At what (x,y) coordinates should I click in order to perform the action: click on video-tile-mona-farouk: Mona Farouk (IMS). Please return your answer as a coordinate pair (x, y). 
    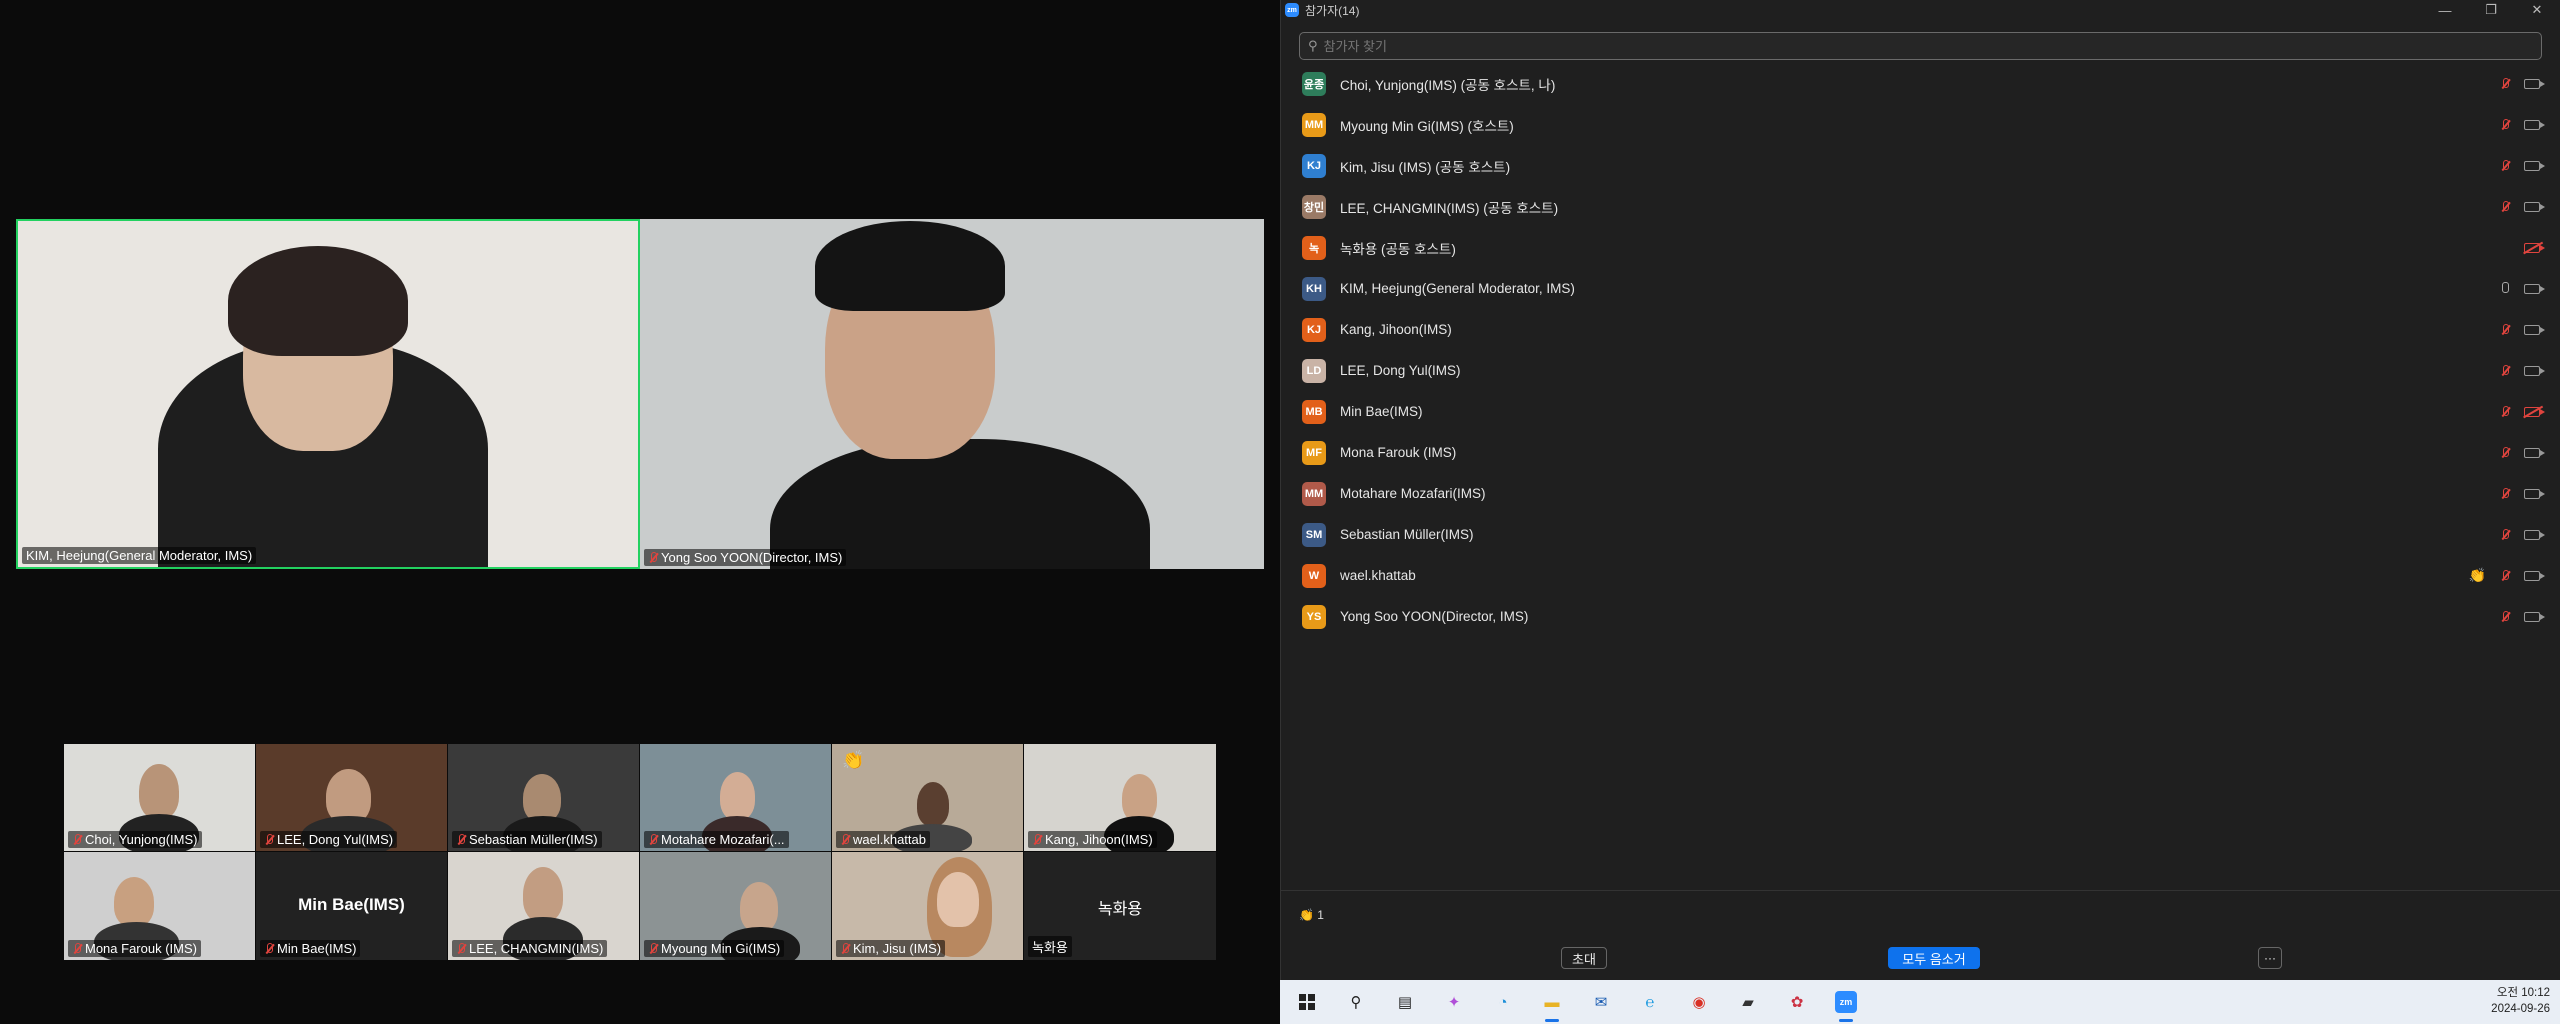
    Looking at the image, I should click on (159, 906).